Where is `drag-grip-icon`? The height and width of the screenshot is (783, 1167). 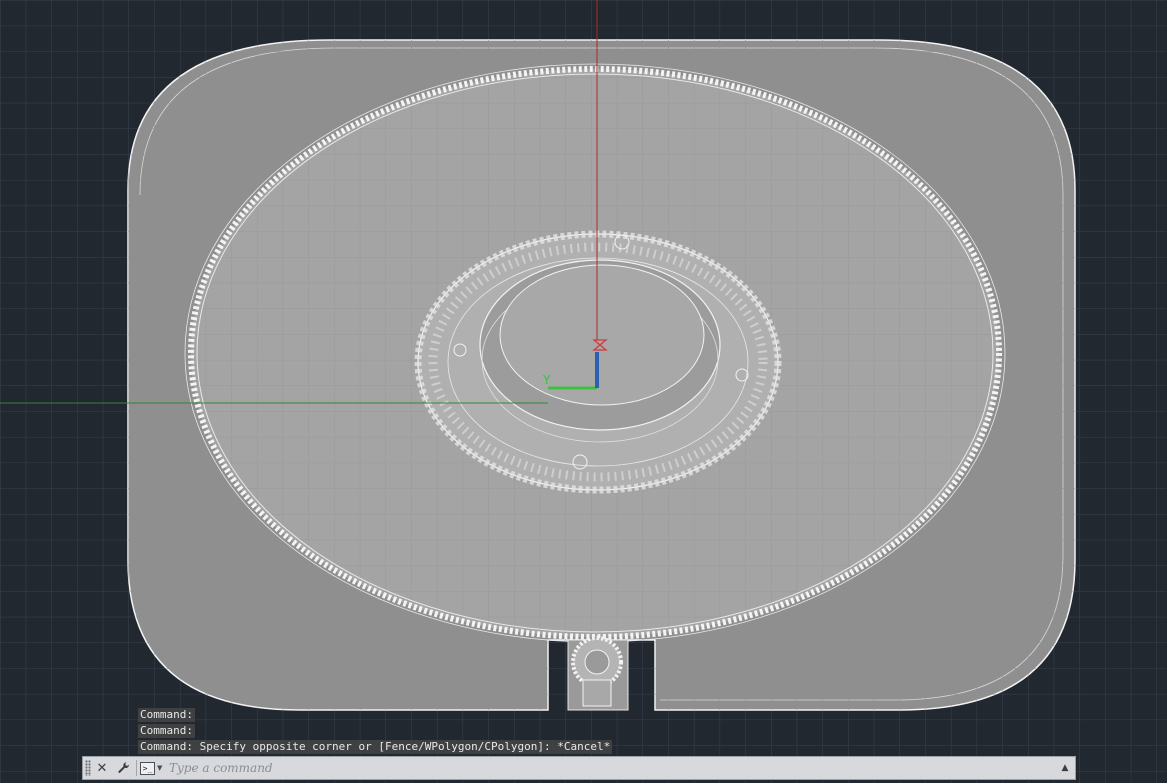 drag-grip-icon is located at coordinates (88, 768).